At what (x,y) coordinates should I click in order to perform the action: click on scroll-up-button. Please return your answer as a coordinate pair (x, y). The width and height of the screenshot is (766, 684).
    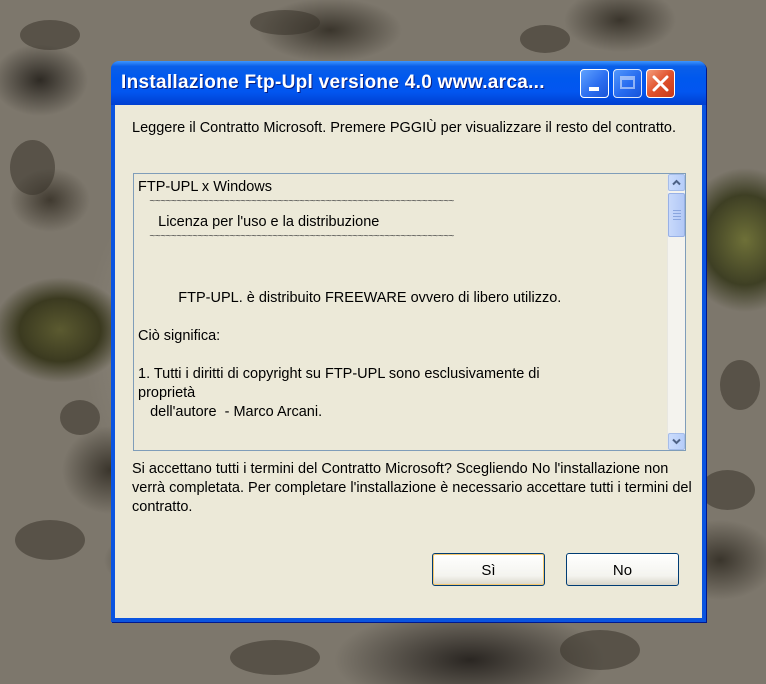
    Looking at the image, I should click on (676, 182).